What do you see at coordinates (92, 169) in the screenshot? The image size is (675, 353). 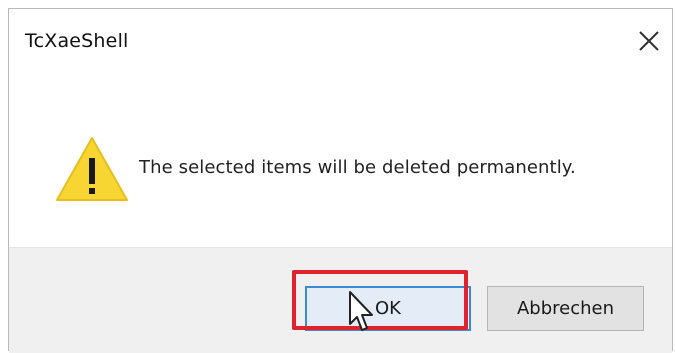 I see `warning-icon` at bounding box center [92, 169].